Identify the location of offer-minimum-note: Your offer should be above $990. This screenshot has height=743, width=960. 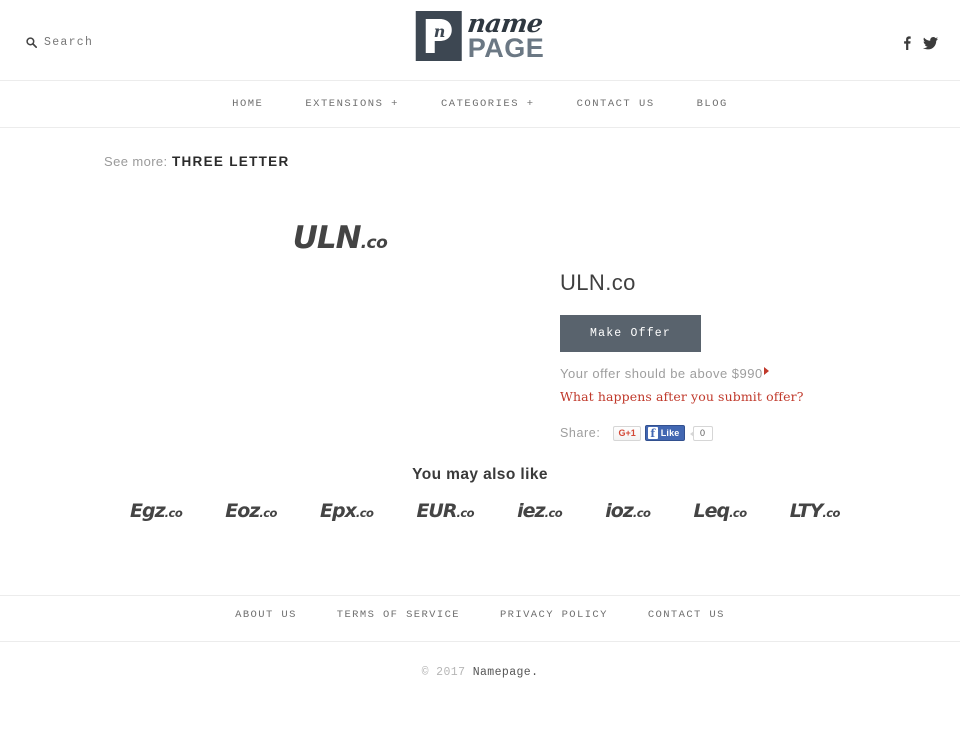
(667, 373).